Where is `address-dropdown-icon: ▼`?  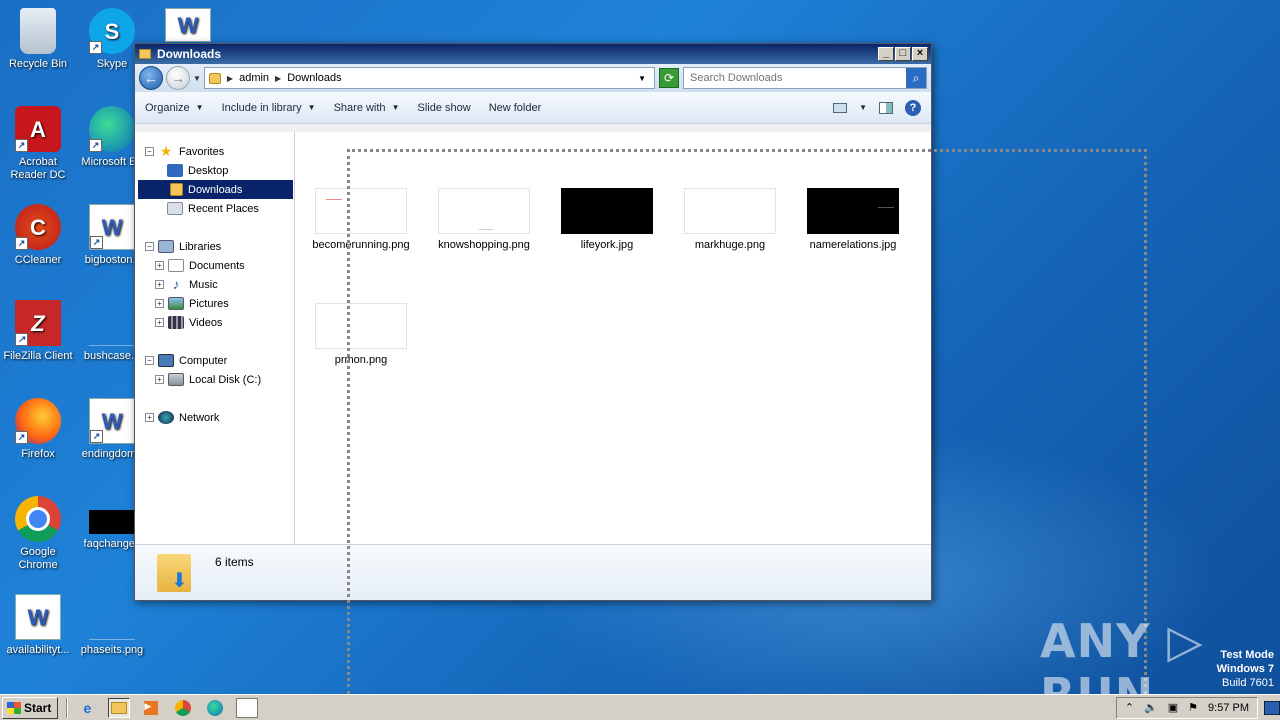 address-dropdown-icon: ▼ is located at coordinates (646, 78).